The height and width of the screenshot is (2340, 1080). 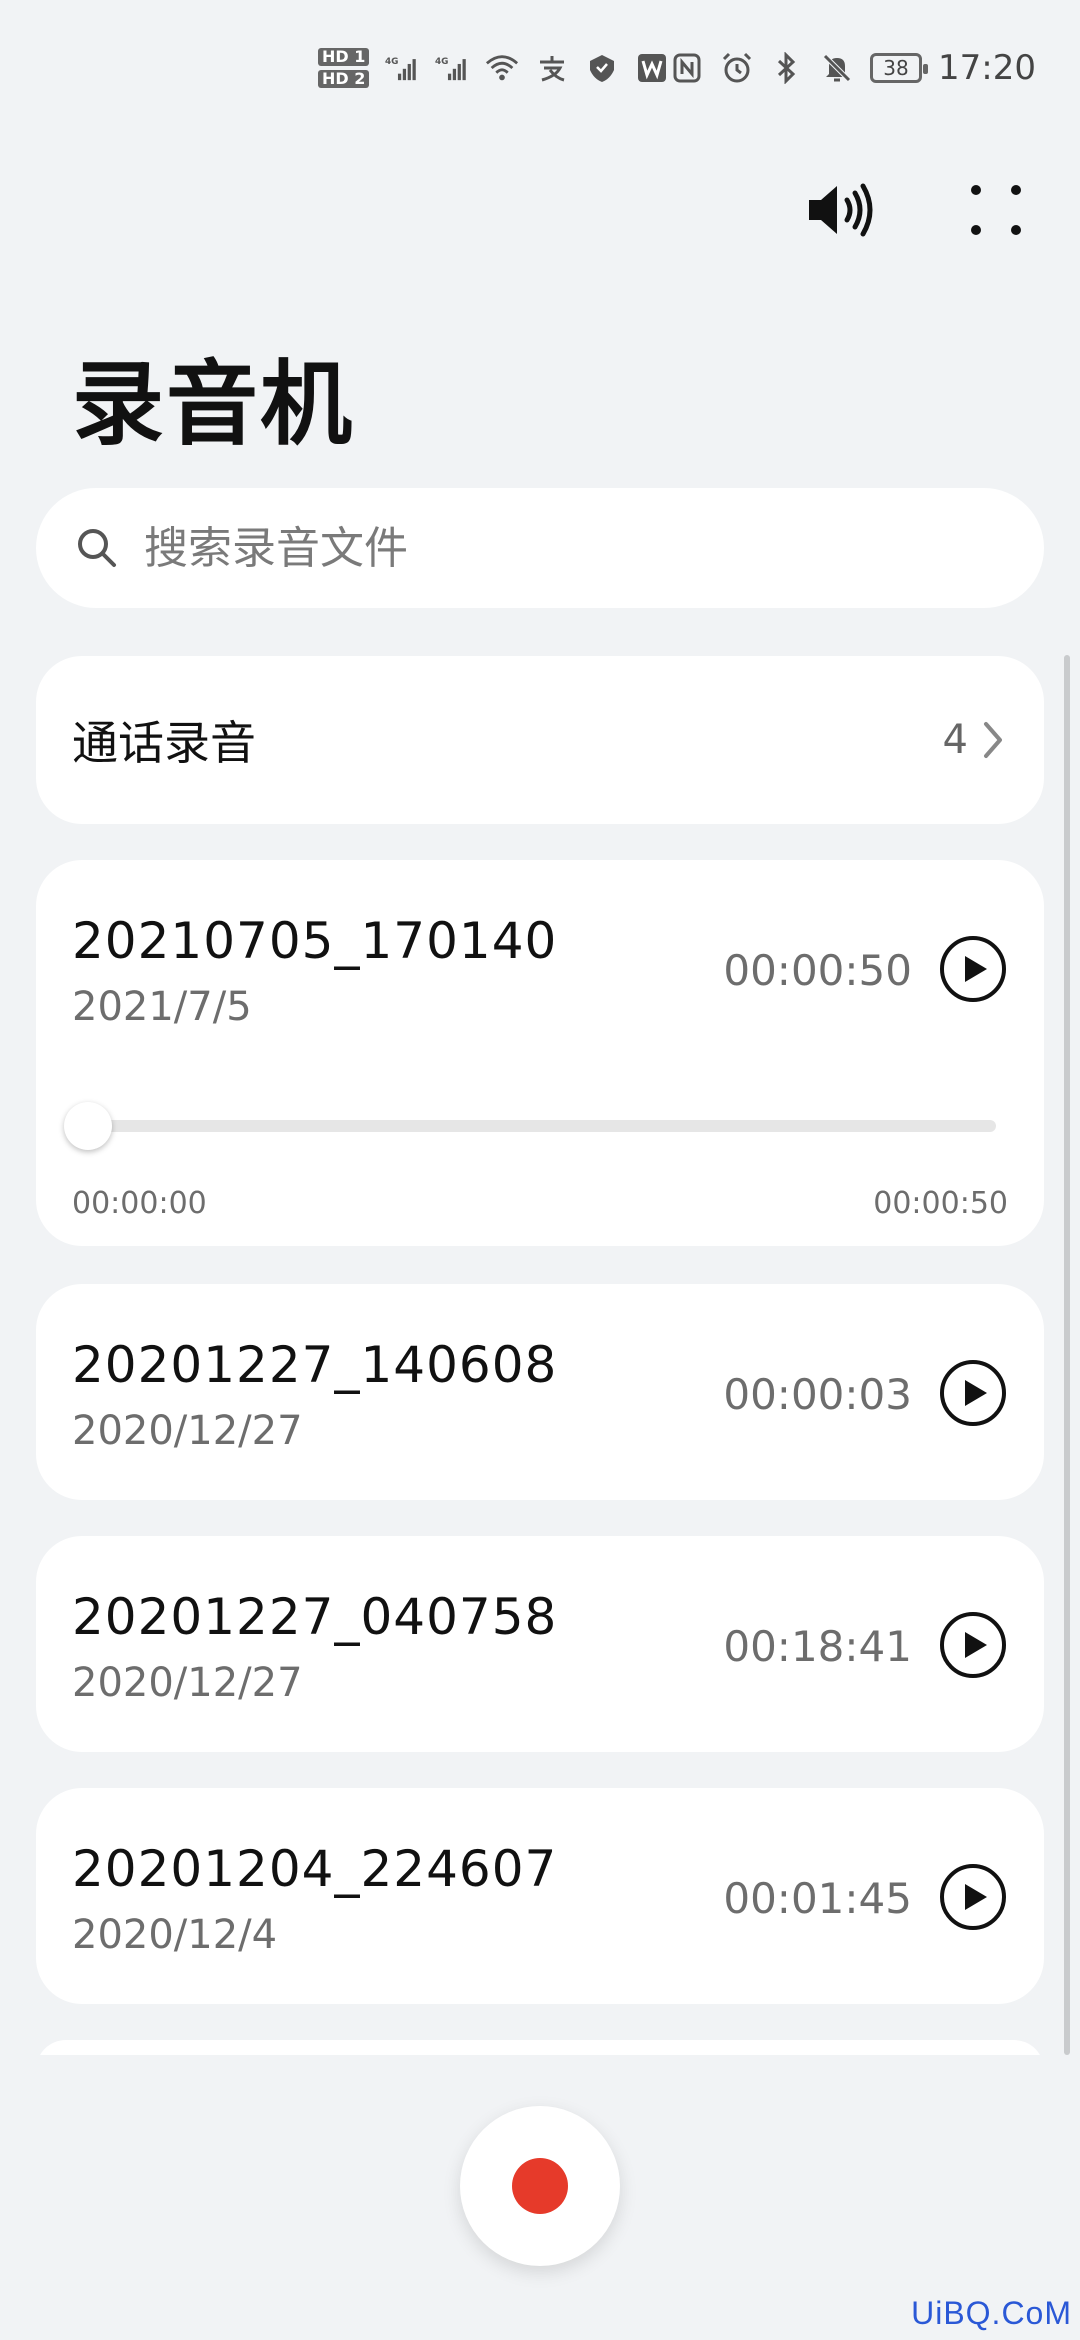 I want to click on battery-indicator: 38, so click(x=899, y=68).